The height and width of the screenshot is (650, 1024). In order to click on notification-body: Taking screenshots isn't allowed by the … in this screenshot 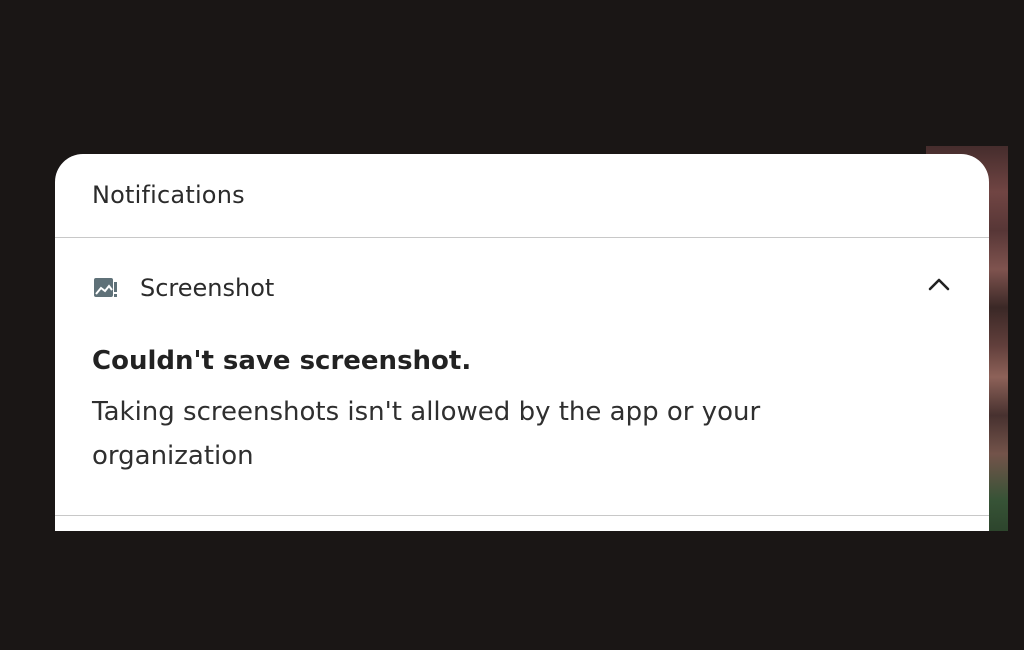, I will do `click(426, 434)`.